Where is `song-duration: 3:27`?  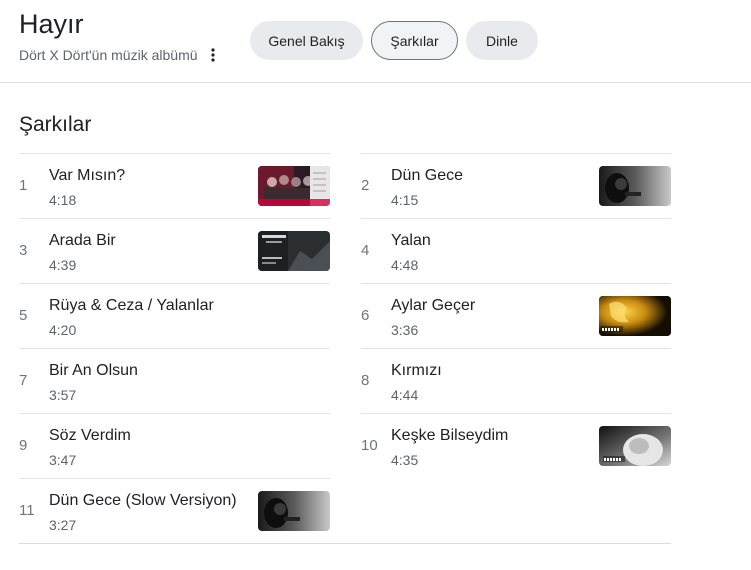
song-duration: 3:27 is located at coordinates (63, 525).